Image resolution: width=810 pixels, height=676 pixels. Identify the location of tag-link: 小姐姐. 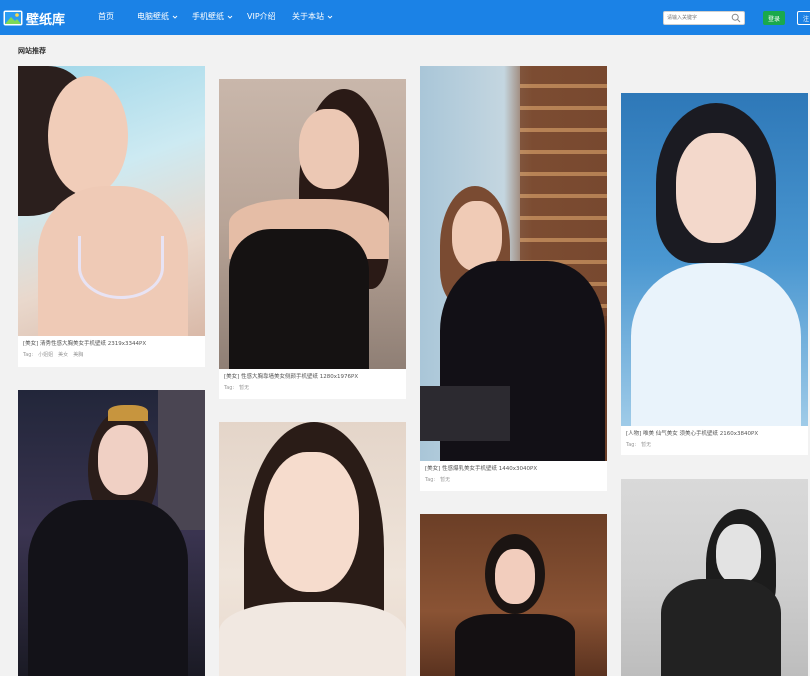
(45, 355).